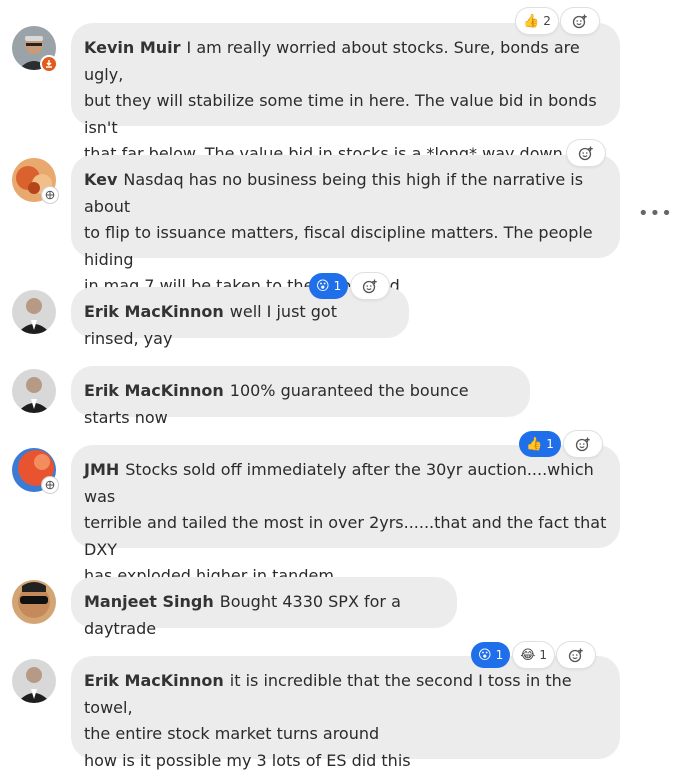 This screenshot has width=690, height=774. What do you see at coordinates (34, 602) in the screenshot?
I see `avatar-manjeet-singh` at bounding box center [34, 602].